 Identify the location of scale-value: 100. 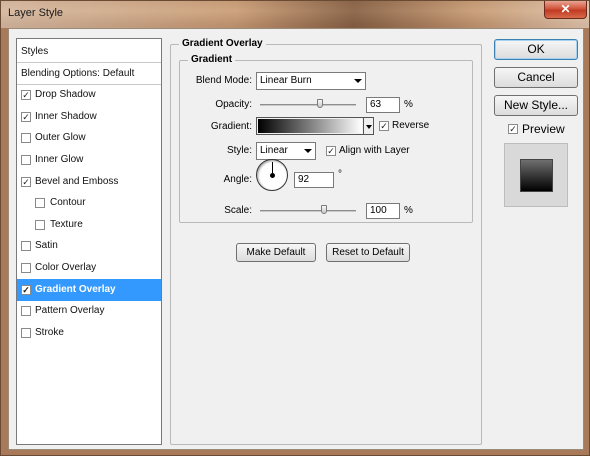
(378, 210).